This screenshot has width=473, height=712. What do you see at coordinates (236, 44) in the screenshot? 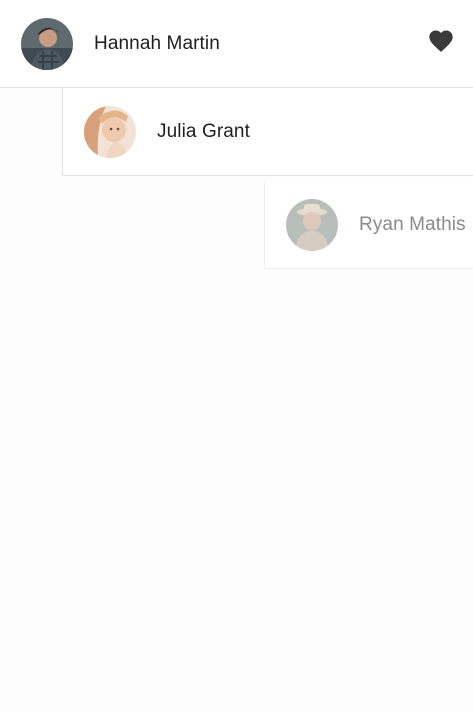
I see `list-item-hannah-martin: Hannah Martin` at bounding box center [236, 44].